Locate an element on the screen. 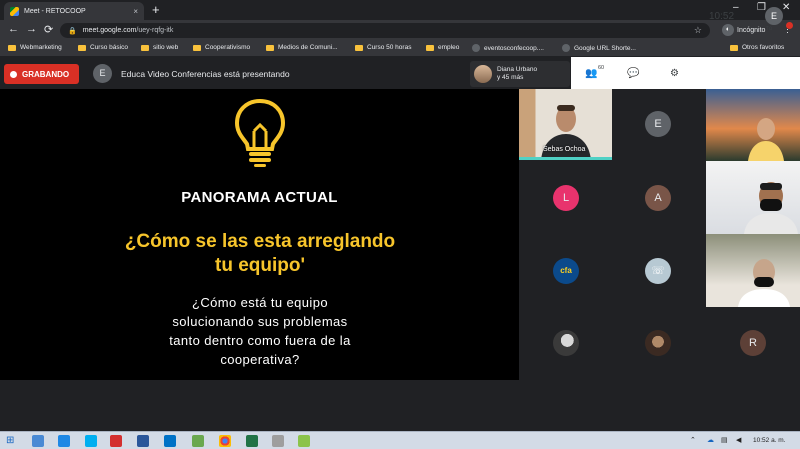 This screenshot has height=449, width=800. bookmark-item: Cooperativismo is located at coordinates (221, 47).